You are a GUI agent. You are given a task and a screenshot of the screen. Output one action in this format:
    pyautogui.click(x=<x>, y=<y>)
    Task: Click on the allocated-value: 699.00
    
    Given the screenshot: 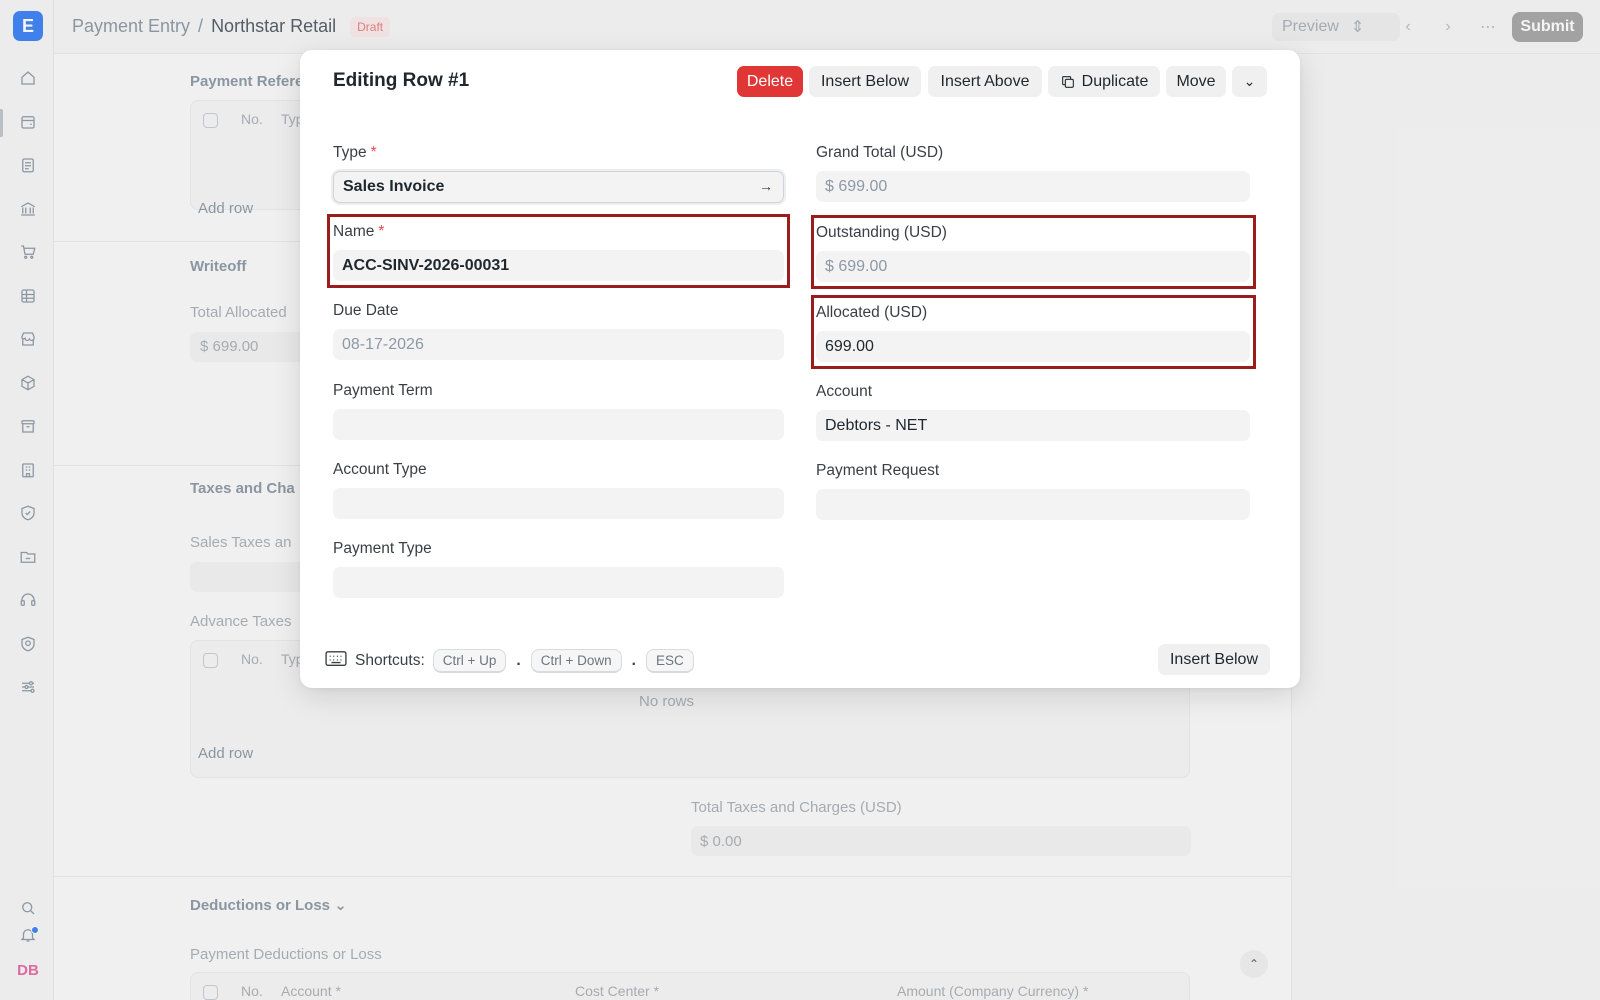 What is the action you would take?
    pyautogui.click(x=849, y=346)
    